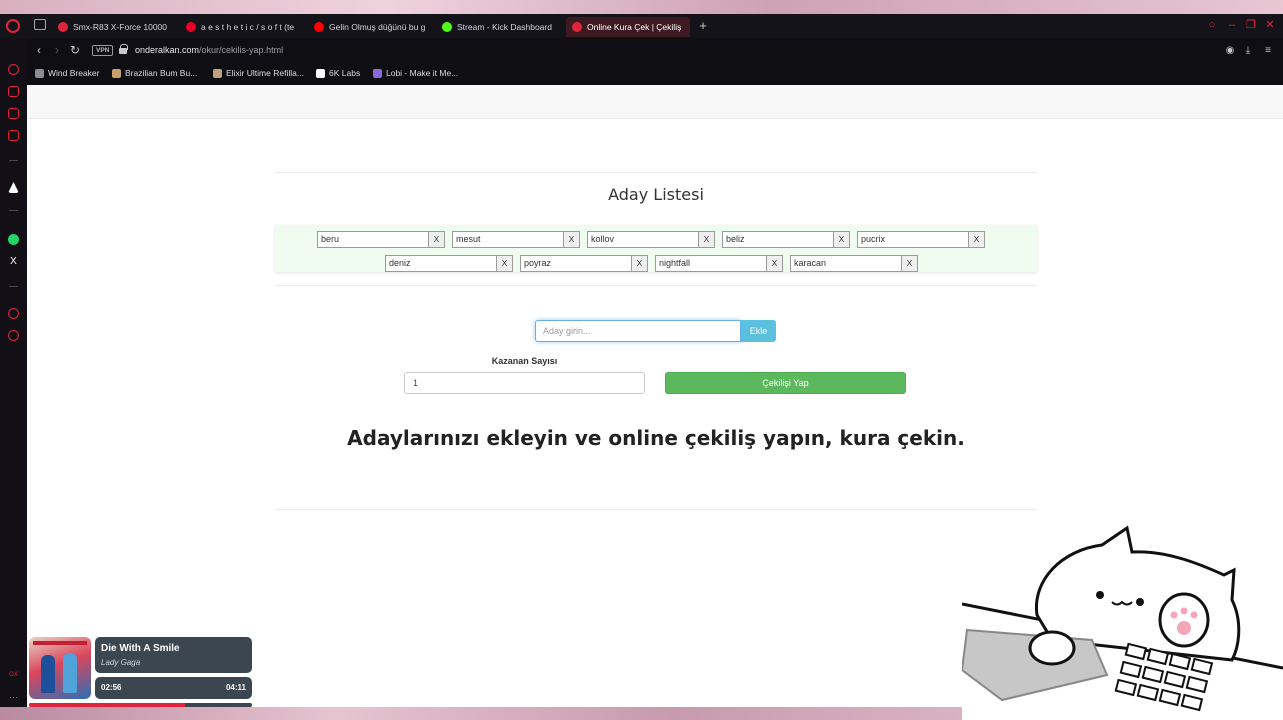 This screenshot has height=720, width=1283. What do you see at coordinates (67, 73) in the screenshot?
I see `bookmark-item: Wind Breaker` at bounding box center [67, 73].